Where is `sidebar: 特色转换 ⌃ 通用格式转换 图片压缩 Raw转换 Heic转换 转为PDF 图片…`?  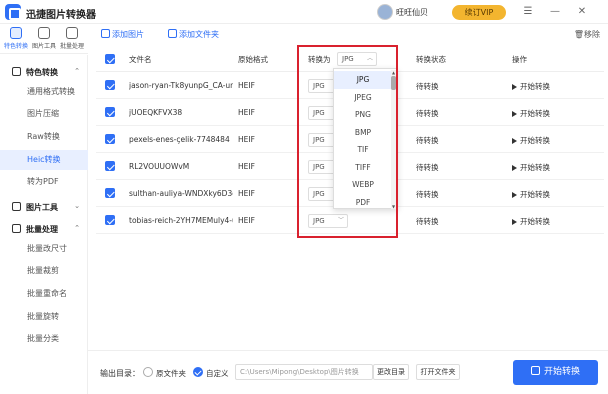 sidebar: 特色转换 ⌃ 通用格式转换 图片压缩 Raw转换 Heic转换 转为PDF 图片… is located at coordinates (44, 224).